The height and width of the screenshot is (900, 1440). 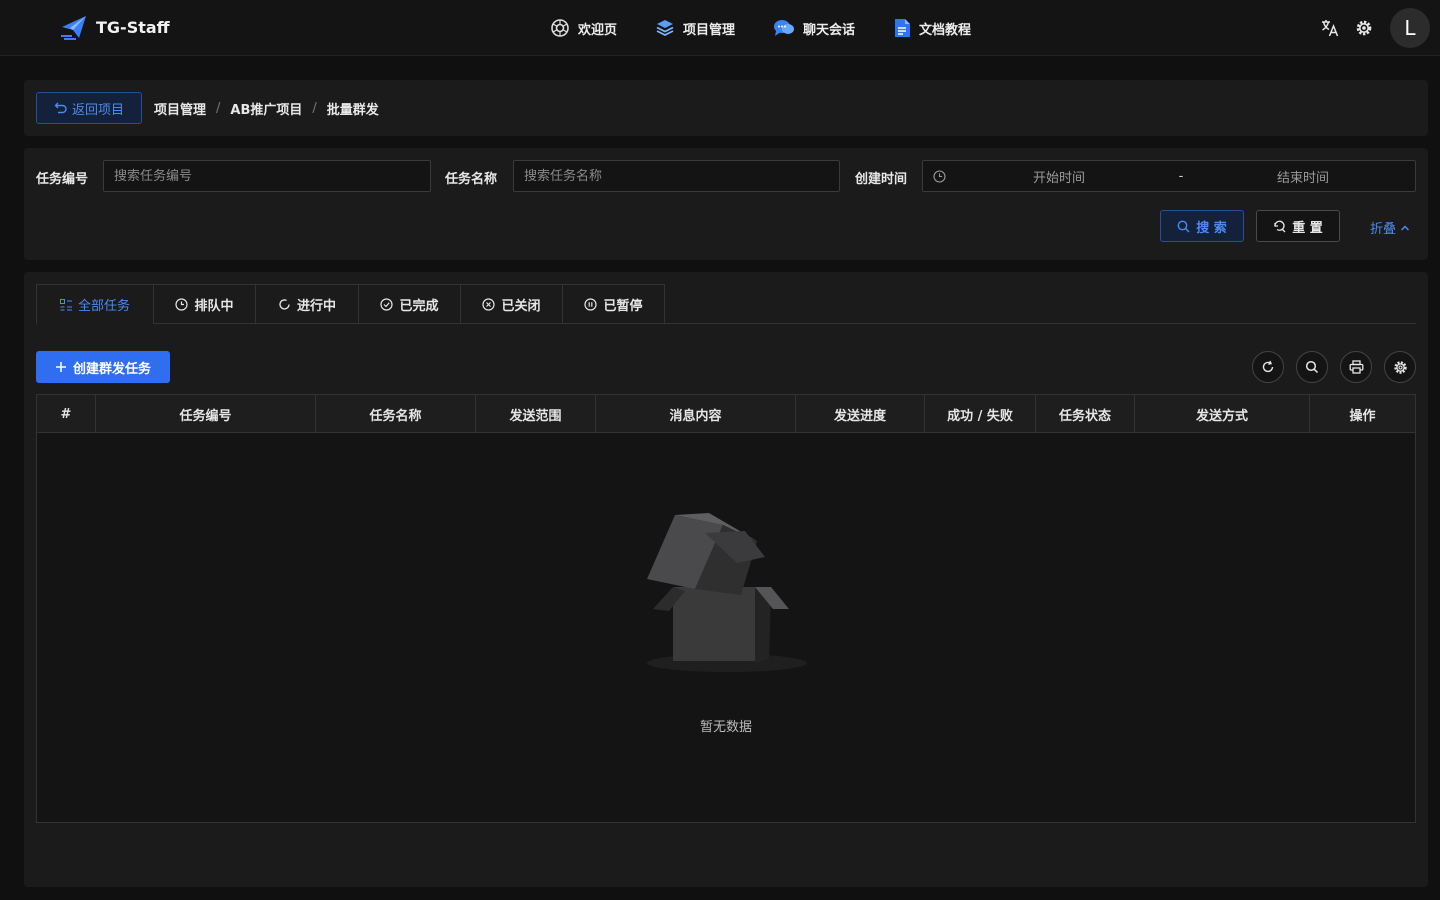 What do you see at coordinates (214, 306) in the screenshot?
I see `tab-label: 排队中` at bounding box center [214, 306].